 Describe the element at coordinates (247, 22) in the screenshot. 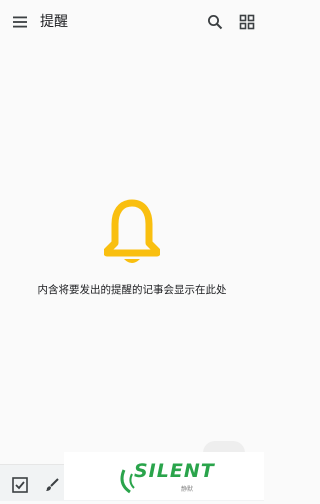

I see `grid-view-icon` at that location.